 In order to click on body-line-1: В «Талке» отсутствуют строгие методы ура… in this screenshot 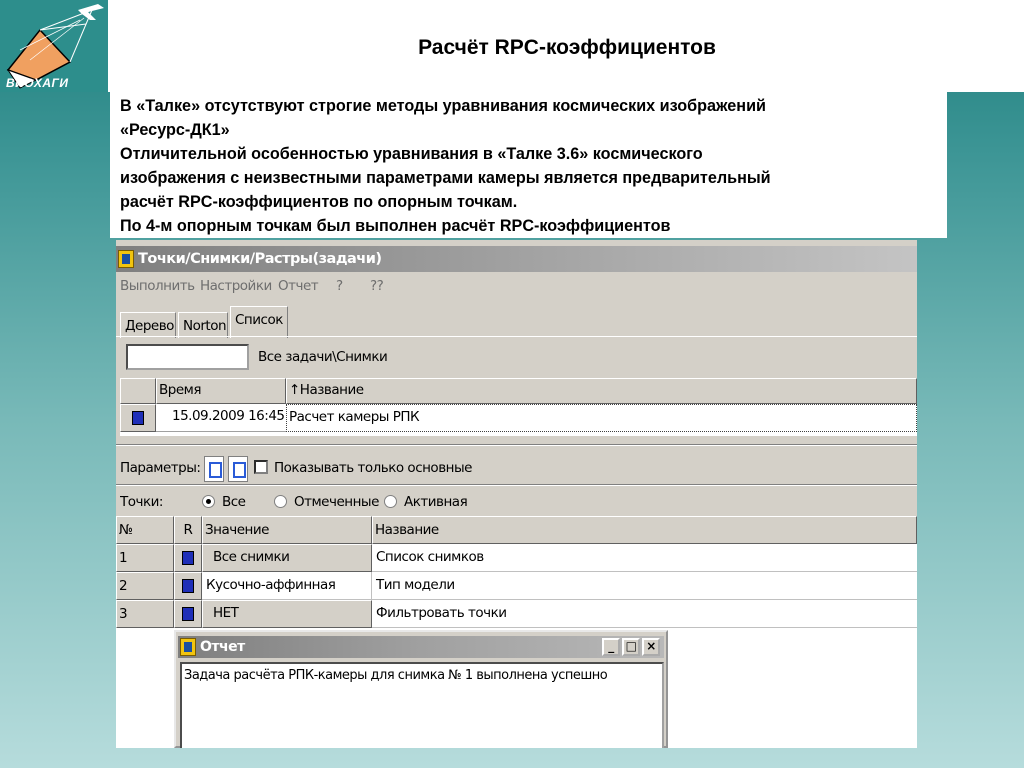, I will do `click(443, 106)`.